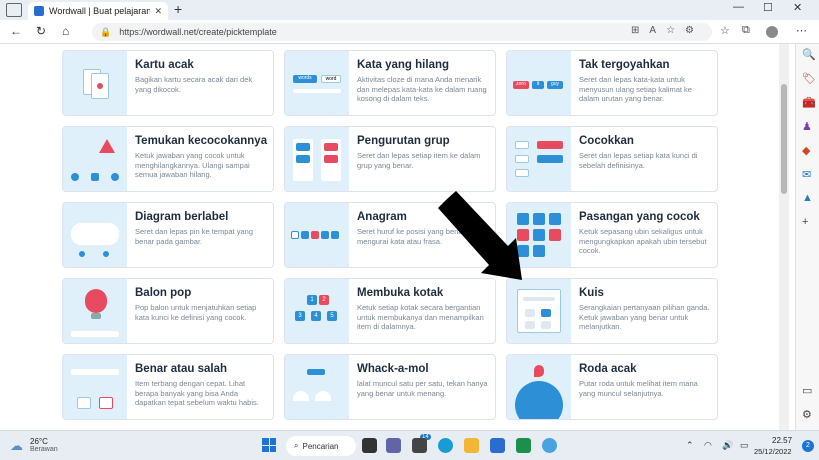  What do you see at coordinates (809, 54) in the screenshot?
I see `search-icon: 🔍` at bounding box center [809, 54].